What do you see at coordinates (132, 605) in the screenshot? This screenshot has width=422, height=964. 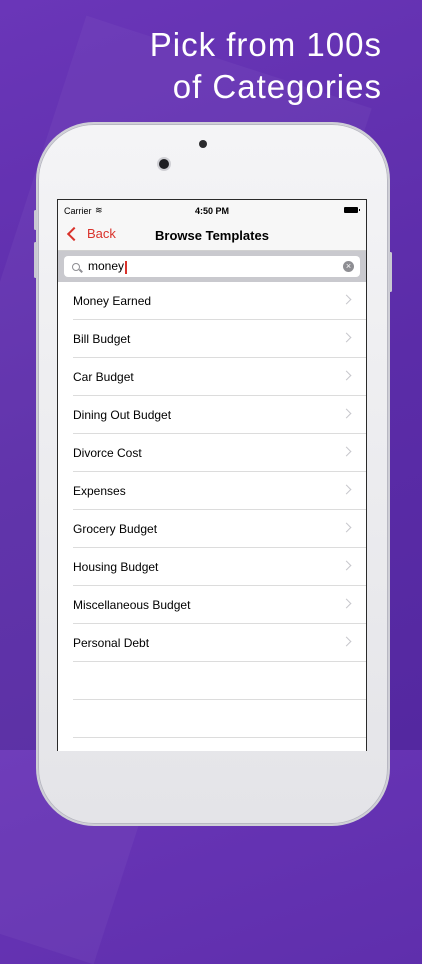 I see `list-item-label: Miscellaneous Budget` at bounding box center [132, 605].